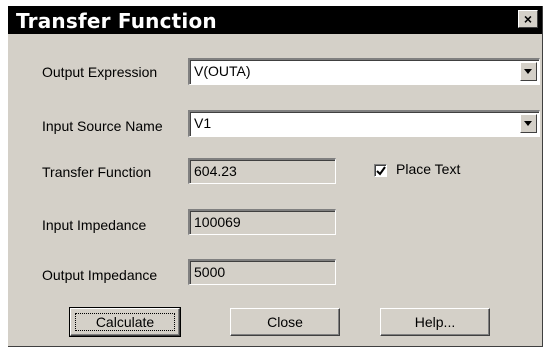 The image size is (548, 359). I want to click on close-icon: ×, so click(528, 19).